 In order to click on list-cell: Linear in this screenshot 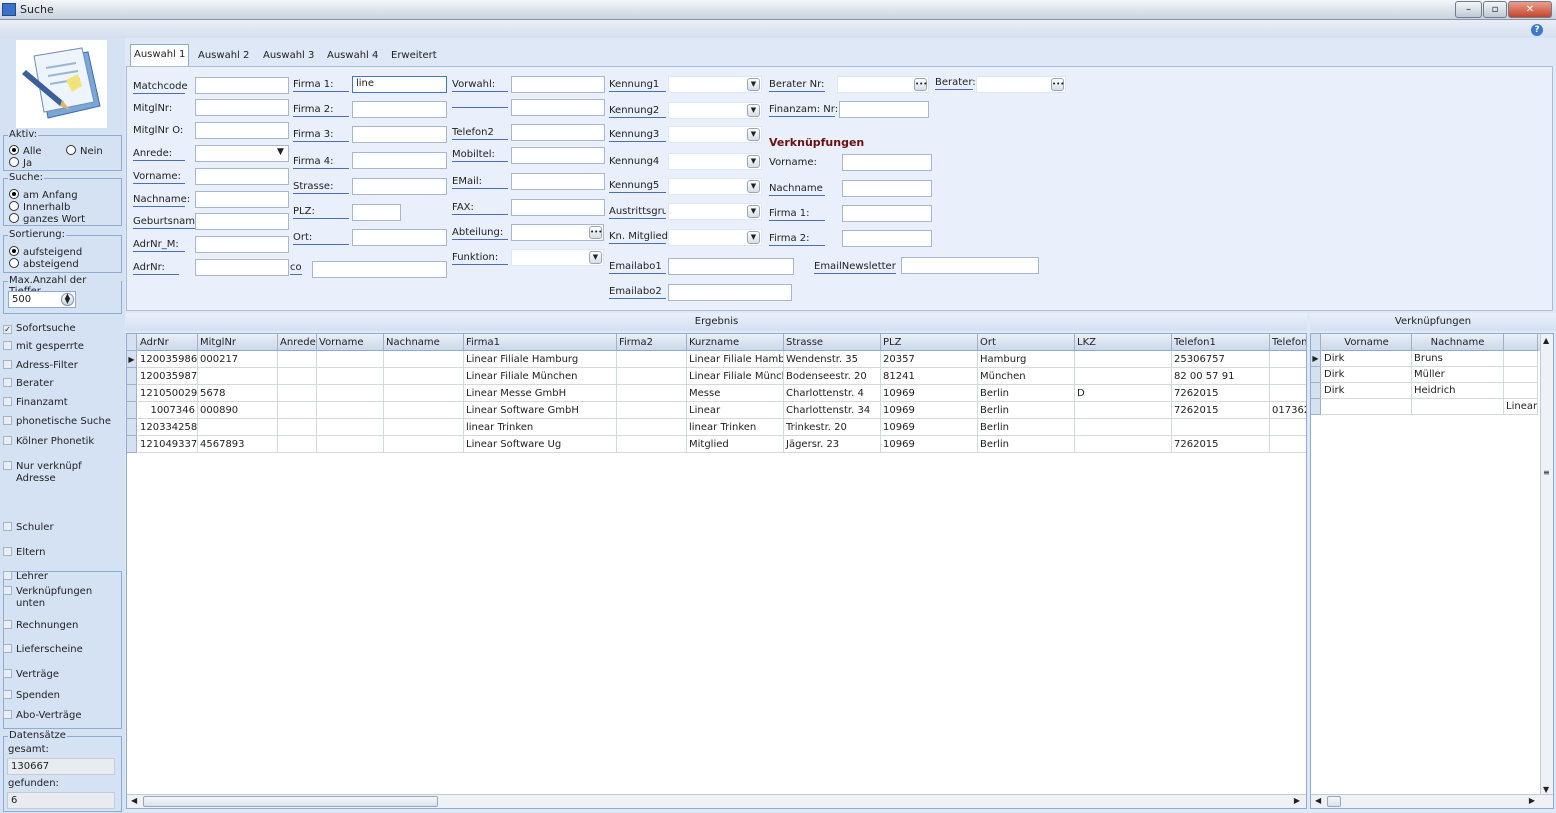, I will do `click(1521, 407)`.